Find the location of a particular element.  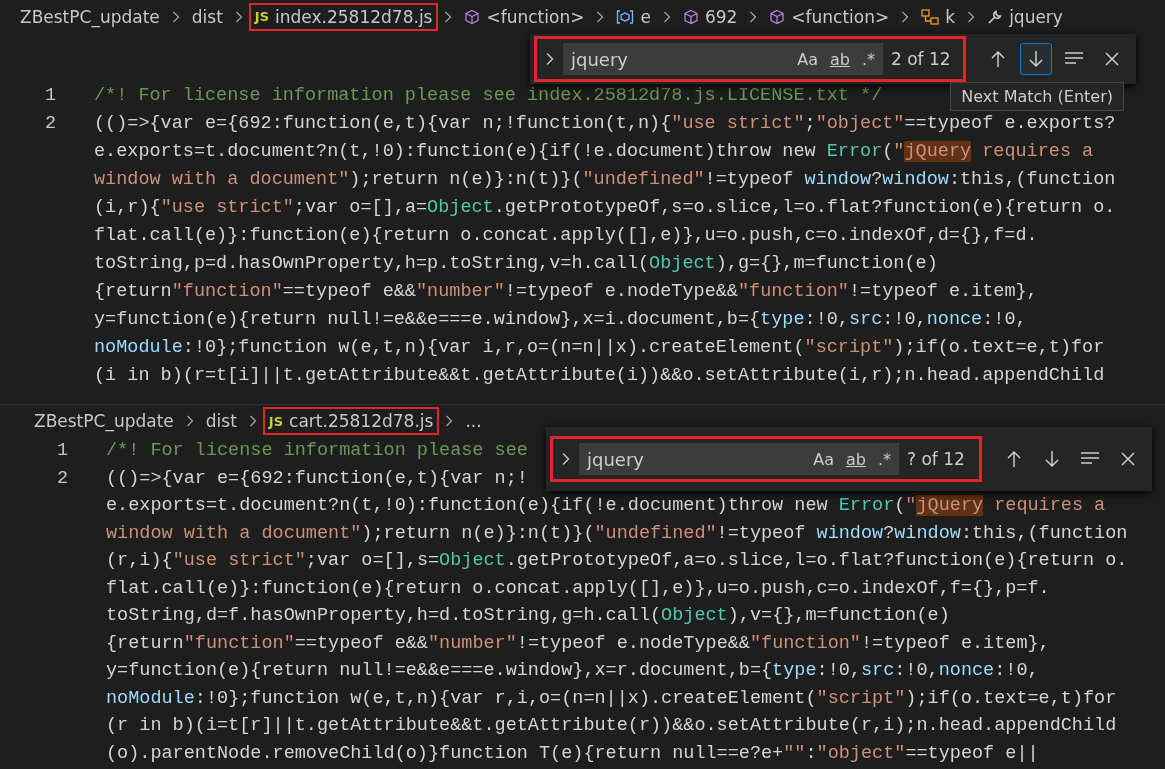

code-line: flat.call(e)}:function(e){return o.concat.apply([],e)},u=o.push,c=o.indexOf,d={},f=d. is located at coordinates (566, 236).